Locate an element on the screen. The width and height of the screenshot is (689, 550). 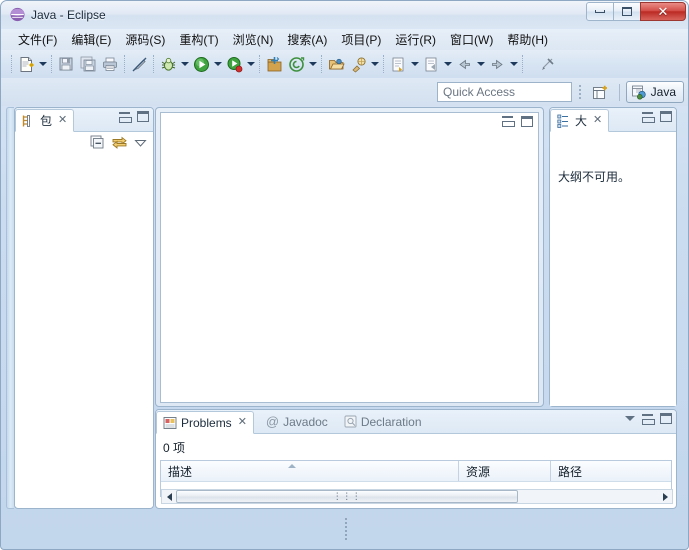
minimize-window-button is located at coordinates (600, 11).